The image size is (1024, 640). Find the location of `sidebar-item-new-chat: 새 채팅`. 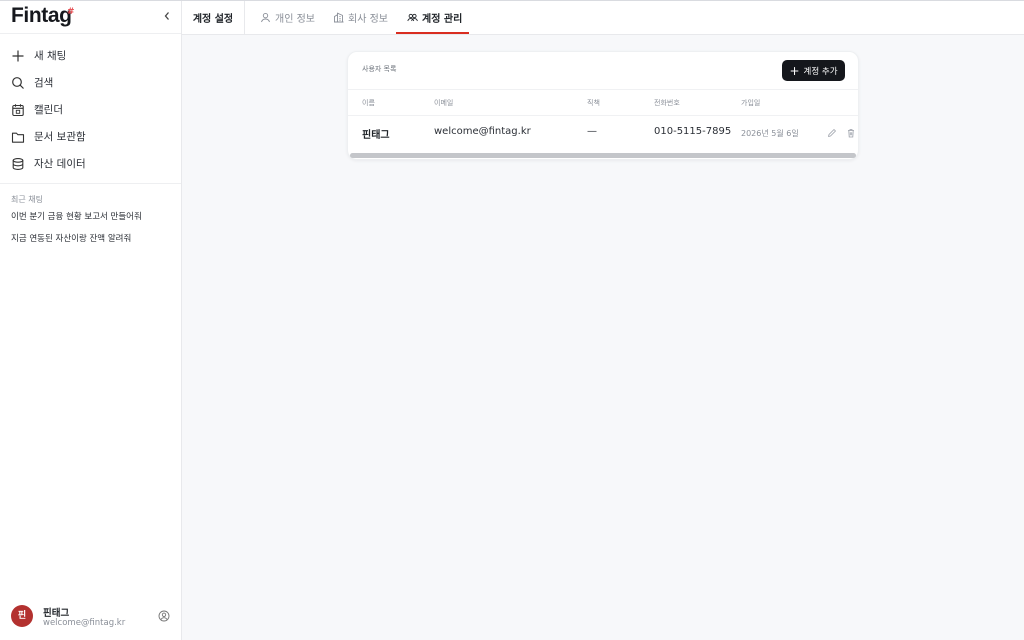

sidebar-item-new-chat: 새 채팅 is located at coordinates (90, 55).